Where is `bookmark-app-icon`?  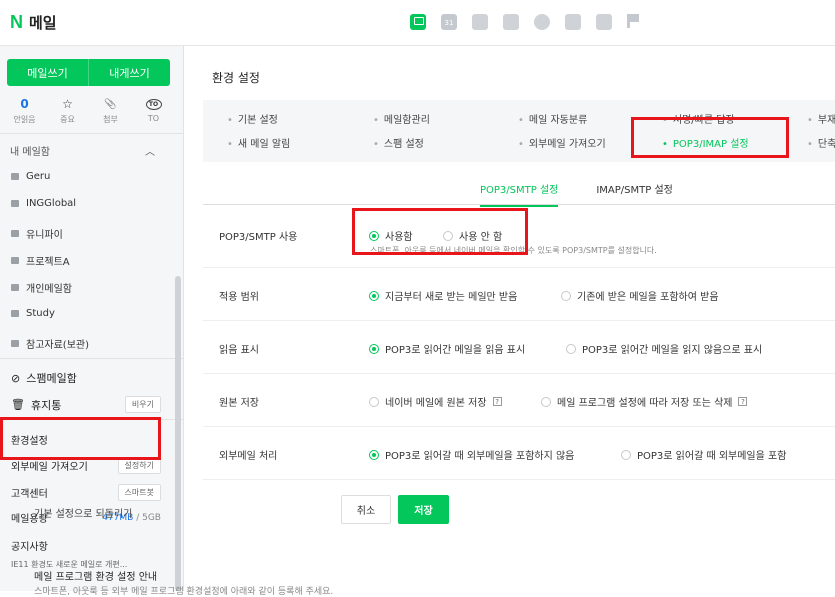
bookmark-app-icon is located at coordinates (633, 21).